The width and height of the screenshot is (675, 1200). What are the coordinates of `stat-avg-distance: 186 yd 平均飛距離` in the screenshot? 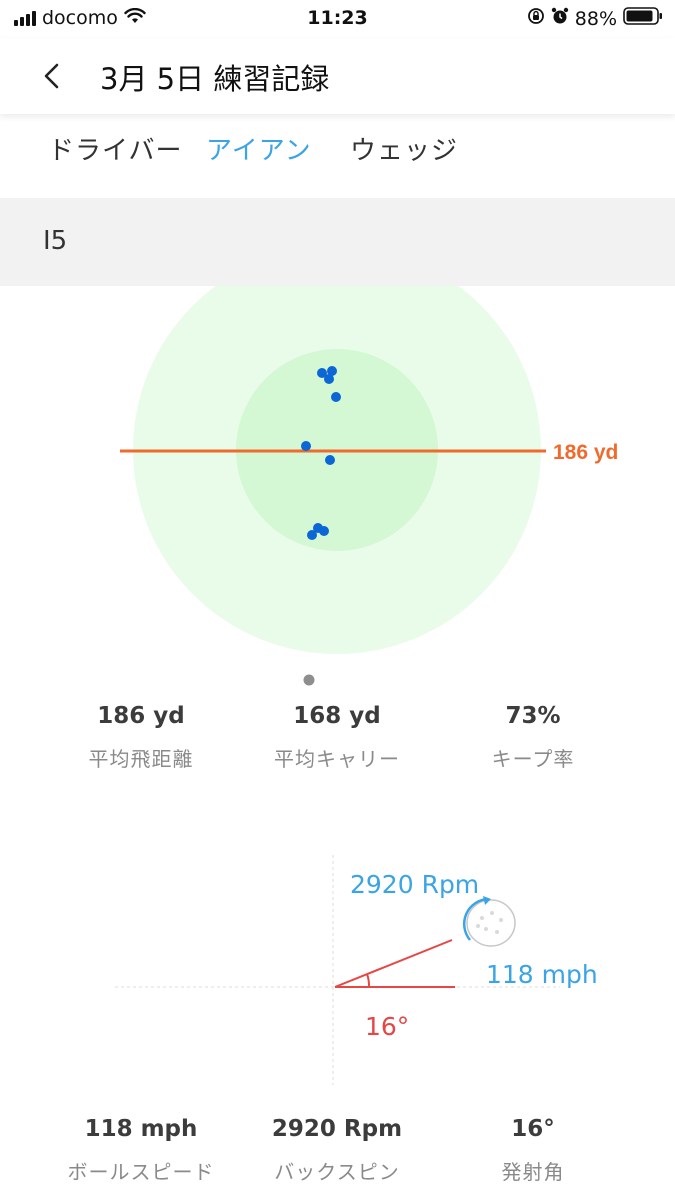 It's located at (141, 737).